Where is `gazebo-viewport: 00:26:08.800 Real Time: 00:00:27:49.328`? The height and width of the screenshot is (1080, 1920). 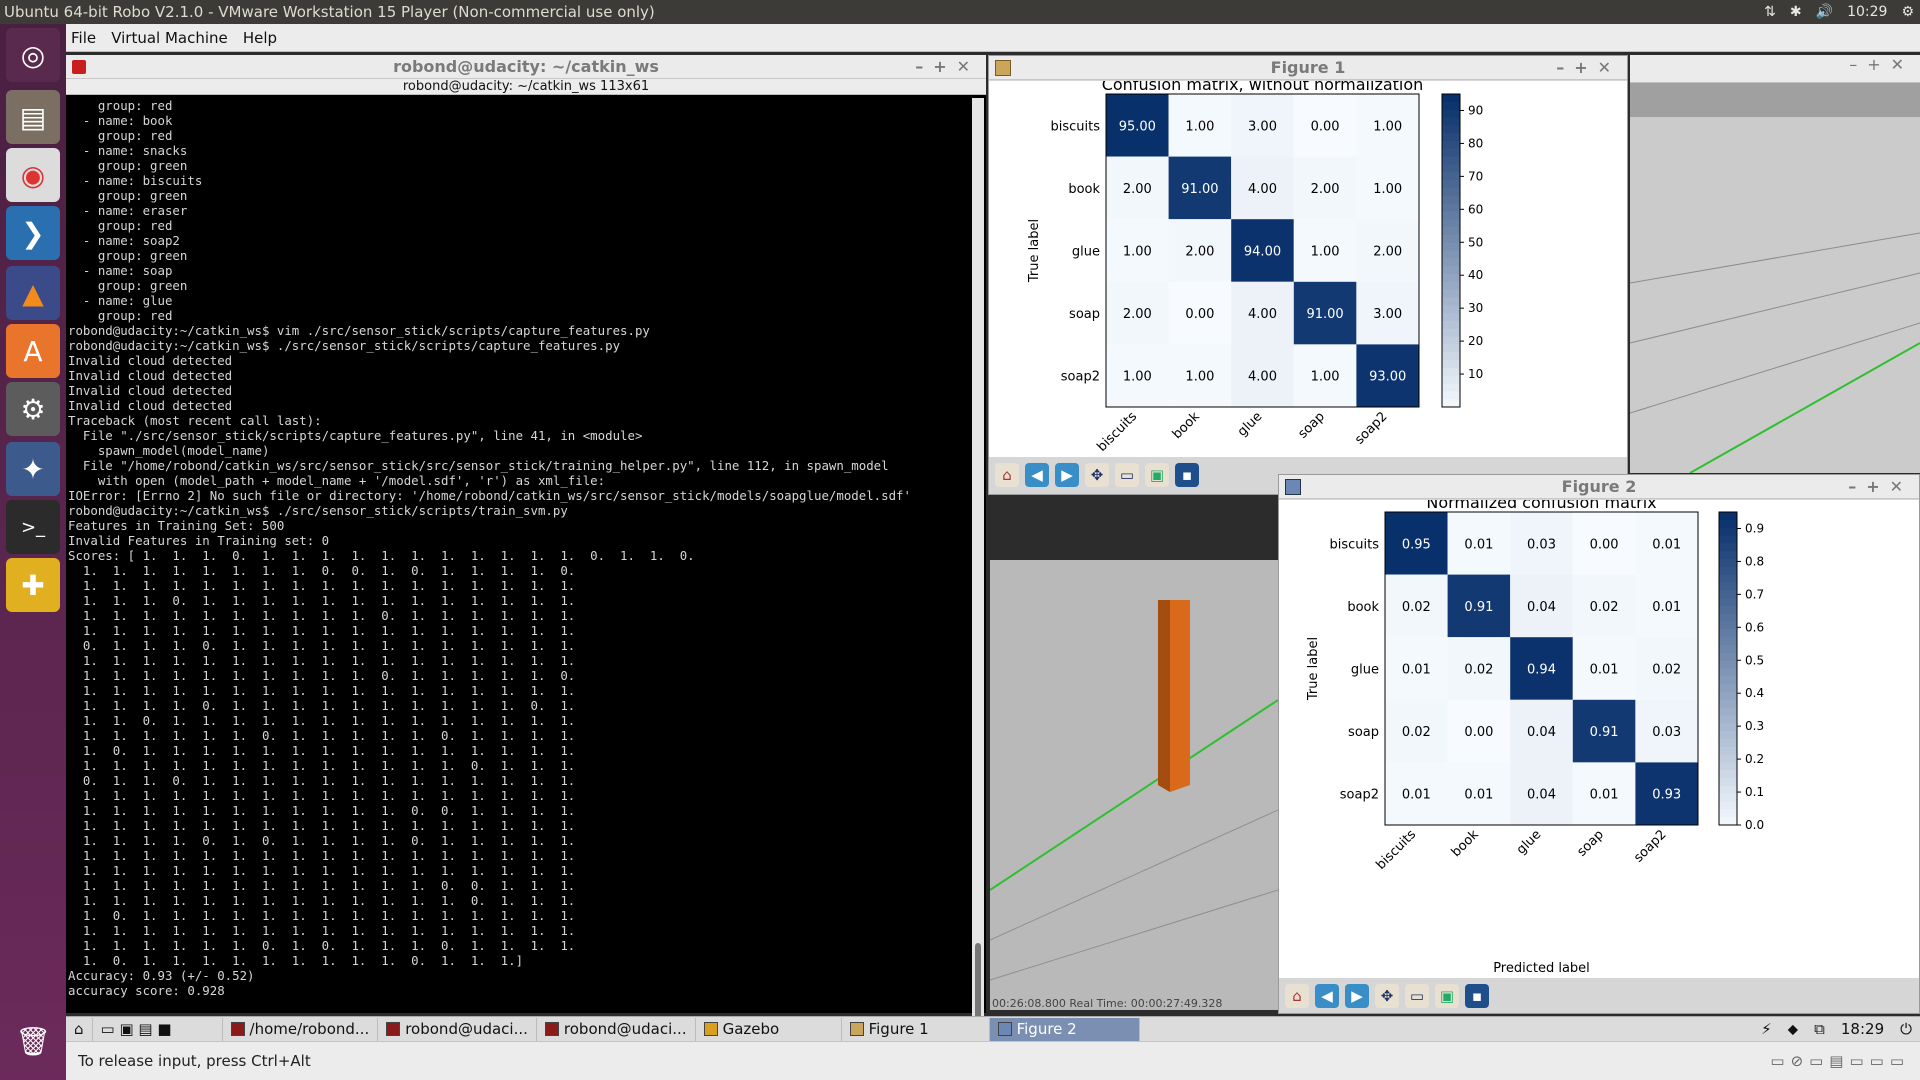
gazebo-viewport: 00:26:08.800 Real Time: 00:00:27:49.328 is located at coordinates (1134, 785).